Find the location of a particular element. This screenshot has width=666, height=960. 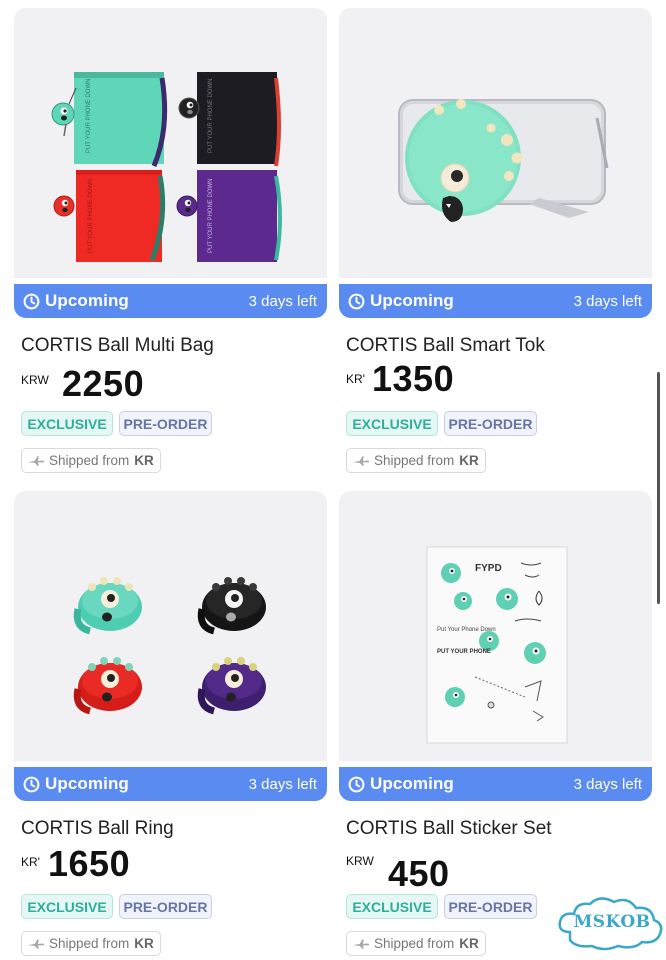

watermark-text: MSKOB is located at coordinates (612, 922).